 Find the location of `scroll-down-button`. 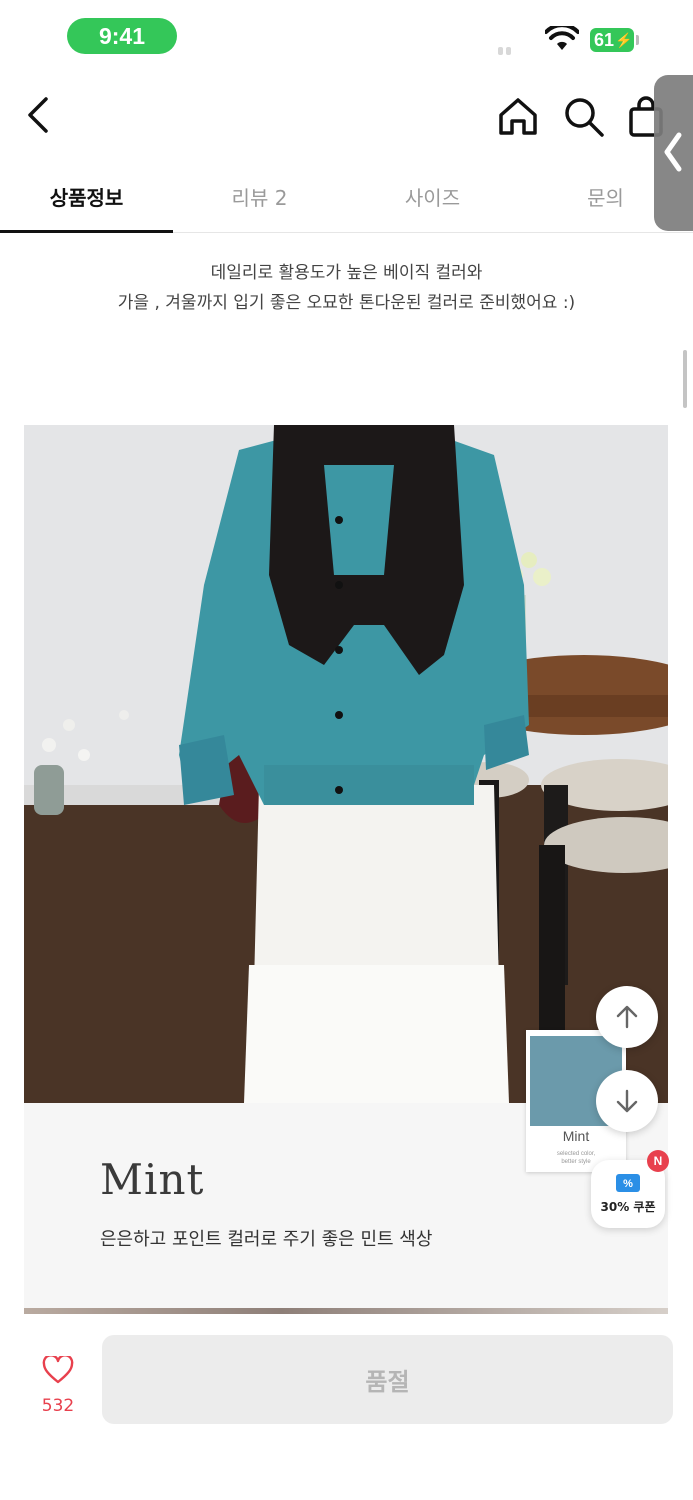

scroll-down-button is located at coordinates (627, 1101).